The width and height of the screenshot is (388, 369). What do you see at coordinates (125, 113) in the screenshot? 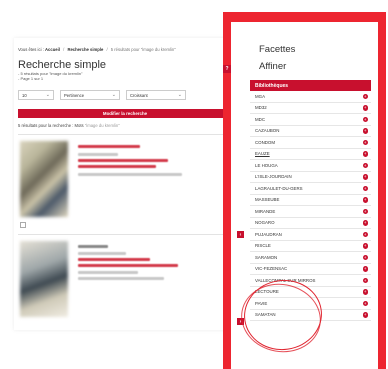
I see `modify-search-button: Modifier la recherche` at bounding box center [125, 113].